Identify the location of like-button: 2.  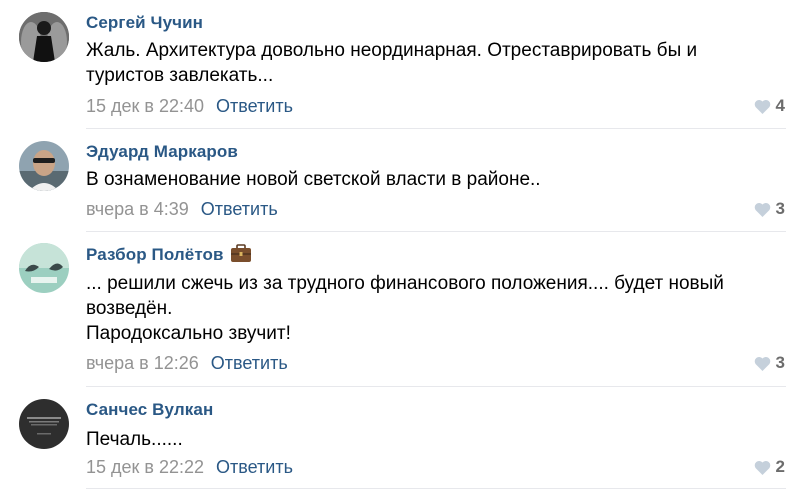
(769, 467).